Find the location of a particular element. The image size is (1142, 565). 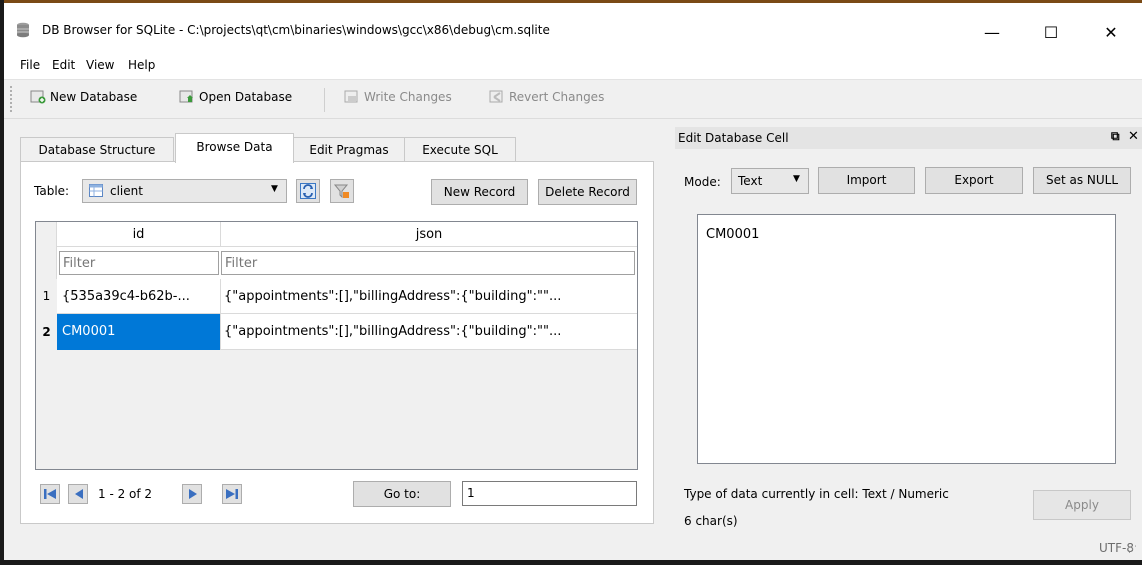

mode-select-value: Text is located at coordinates (750, 181).